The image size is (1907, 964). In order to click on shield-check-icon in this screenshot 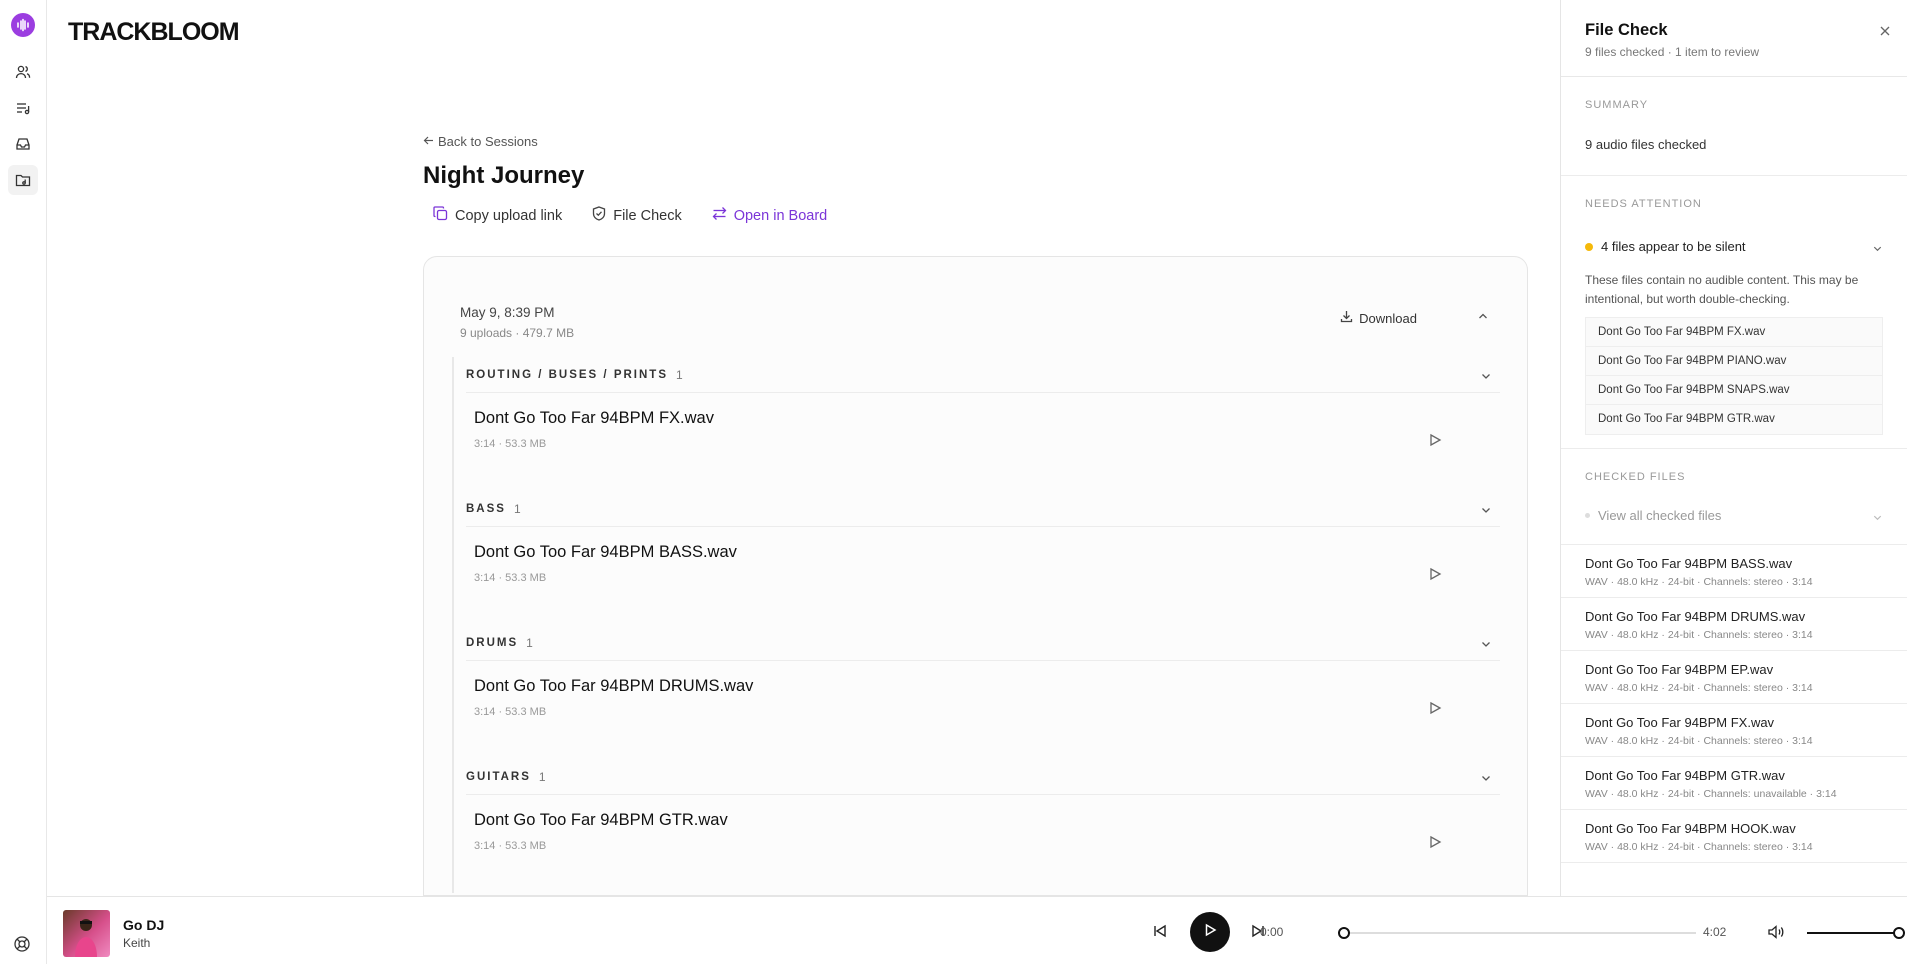, I will do `click(599, 215)`.